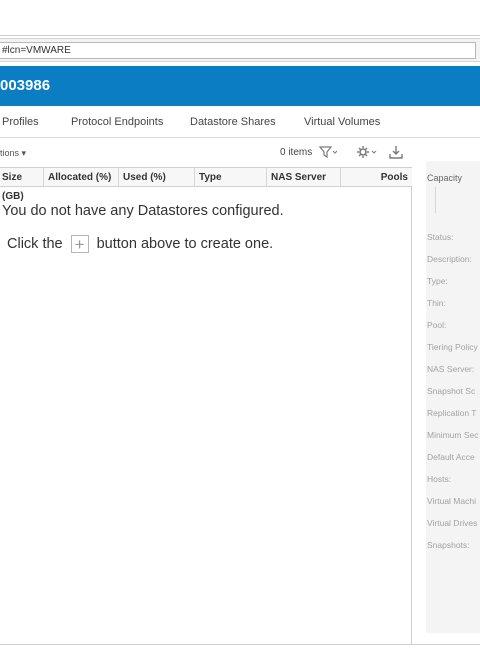 This screenshot has width=480, height=650. I want to click on tab-datastore-shares: Datastore Shares, so click(233, 122).